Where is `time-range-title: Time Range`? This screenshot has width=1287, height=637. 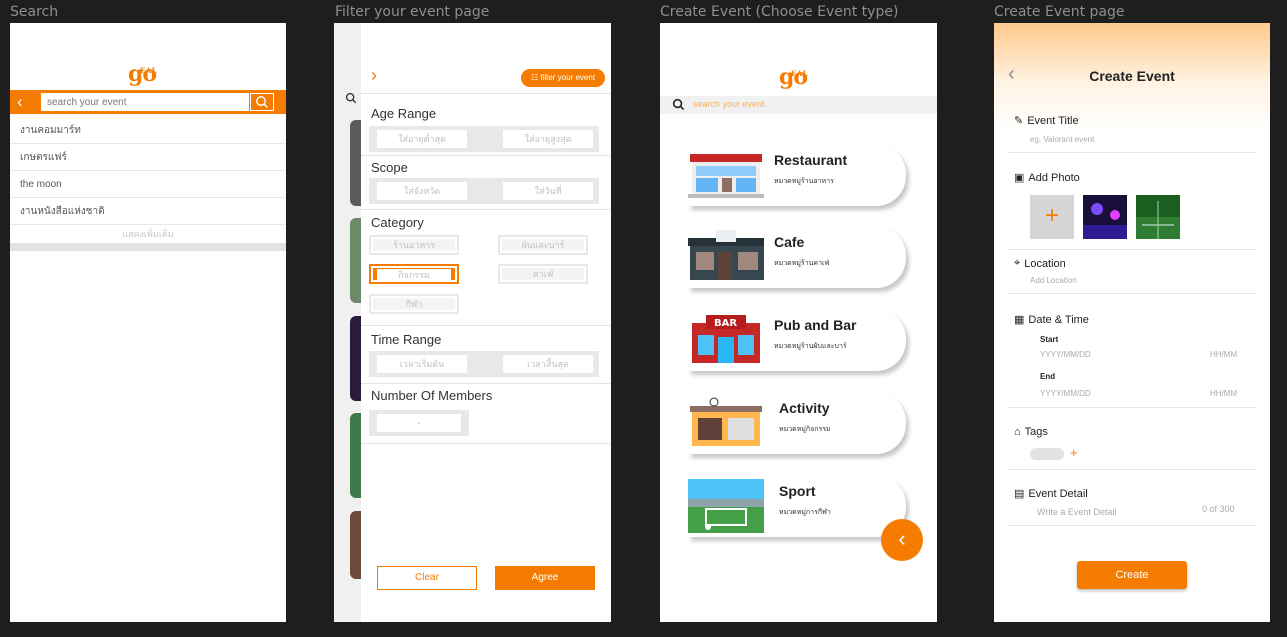
time-range-title: Time Range is located at coordinates (406, 339).